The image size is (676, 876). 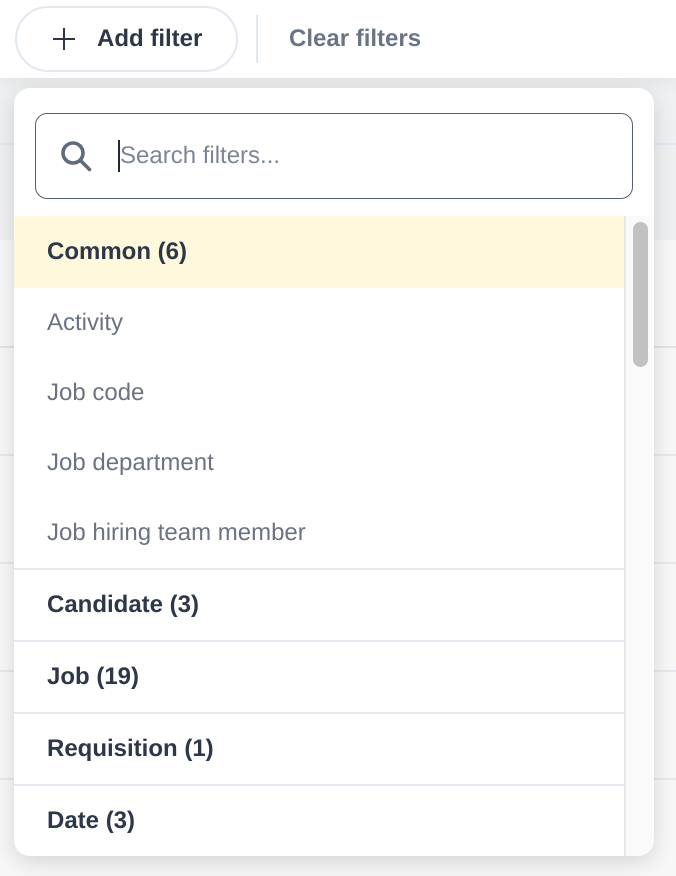 What do you see at coordinates (319, 252) in the screenshot?
I see `filter-category: Common (6)` at bounding box center [319, 252].